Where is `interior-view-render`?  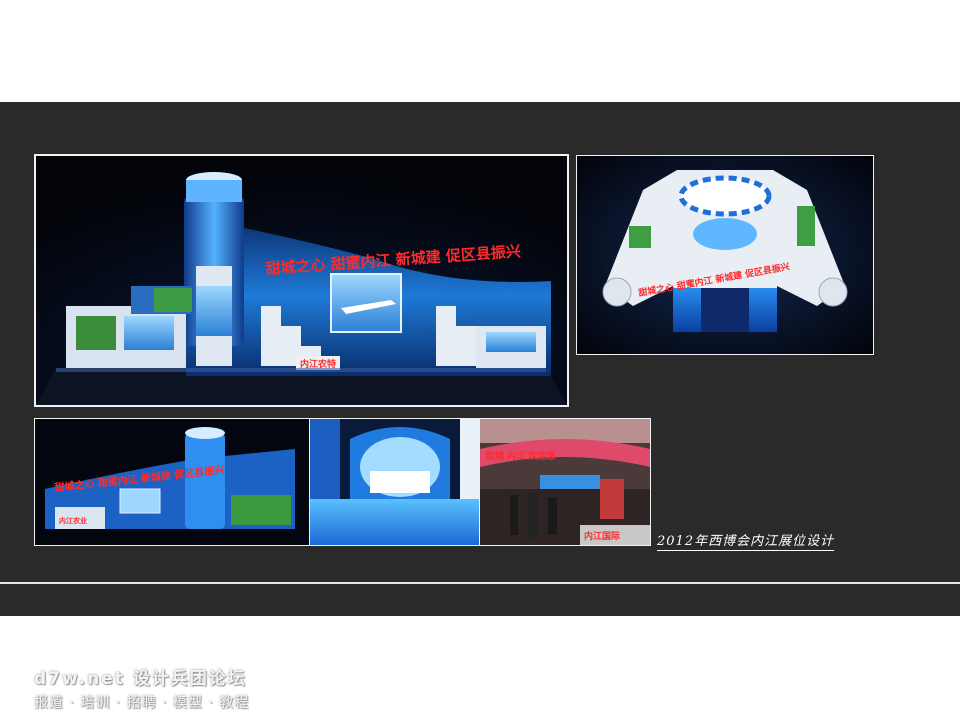 interior-view-render is located at coordinates (394, 482).